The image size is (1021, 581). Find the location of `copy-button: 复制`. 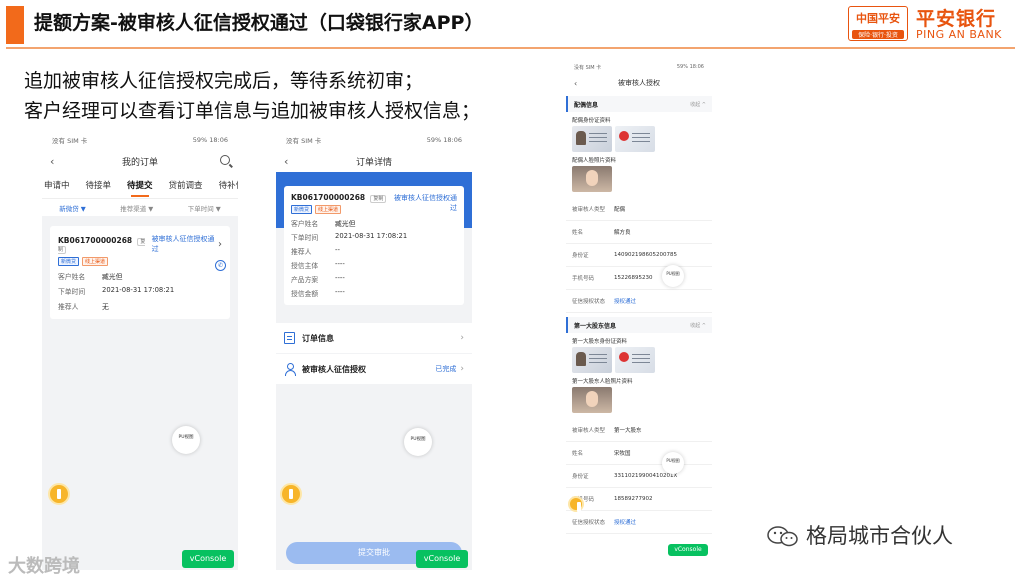

copy-button: 复制 is located at coordinates (378, 199).